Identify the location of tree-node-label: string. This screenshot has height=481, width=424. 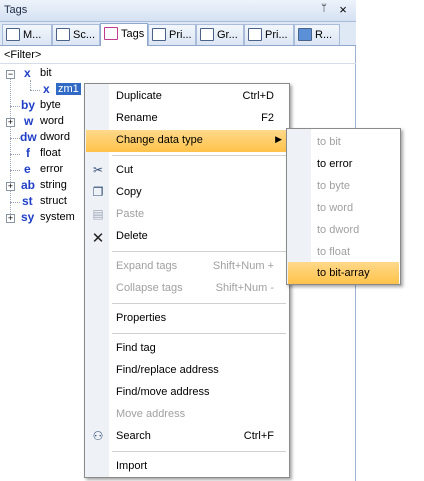
(53, 185).